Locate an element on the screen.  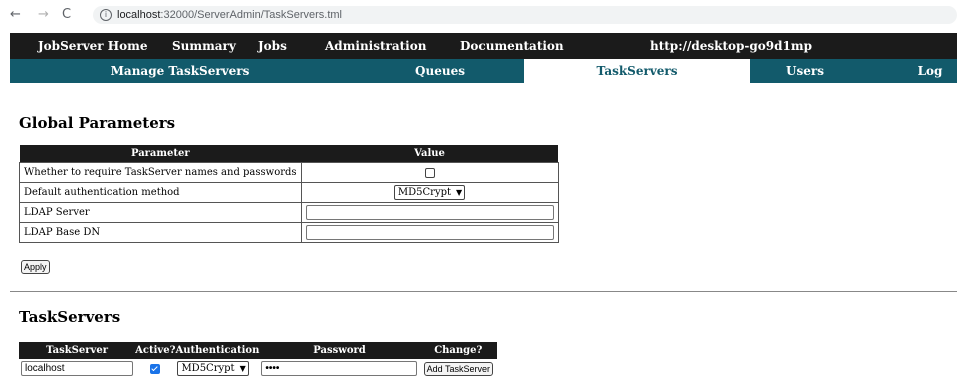
tab-queues: Queues is located at coordinates (440, 71).